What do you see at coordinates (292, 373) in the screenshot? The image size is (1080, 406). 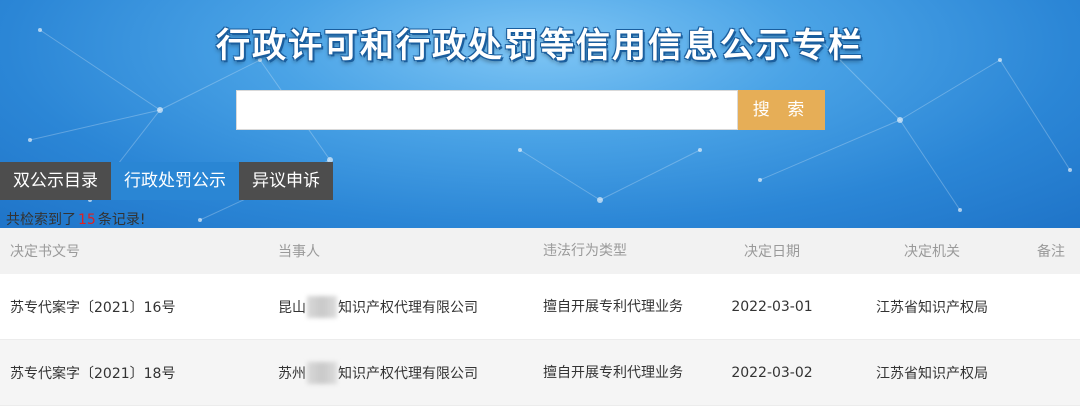 I see `party-name-prefix: 苏州` at bounding box center [292, 373].